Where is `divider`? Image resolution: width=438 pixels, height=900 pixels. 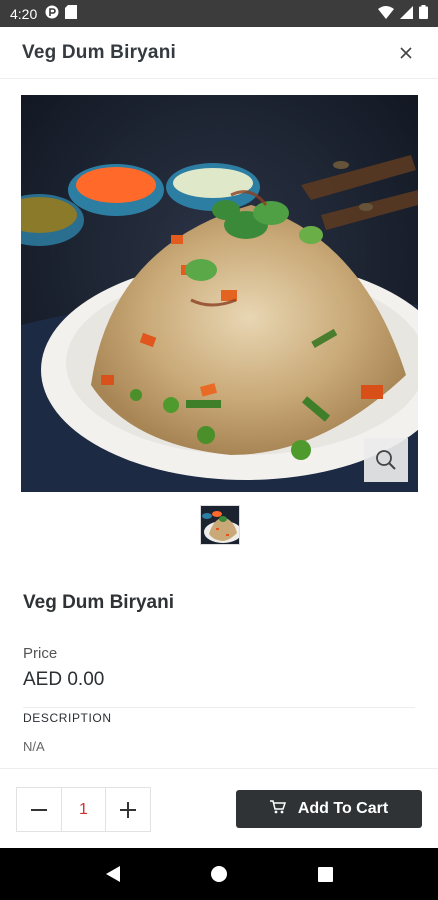
divider is located at coordinates (219, 707).